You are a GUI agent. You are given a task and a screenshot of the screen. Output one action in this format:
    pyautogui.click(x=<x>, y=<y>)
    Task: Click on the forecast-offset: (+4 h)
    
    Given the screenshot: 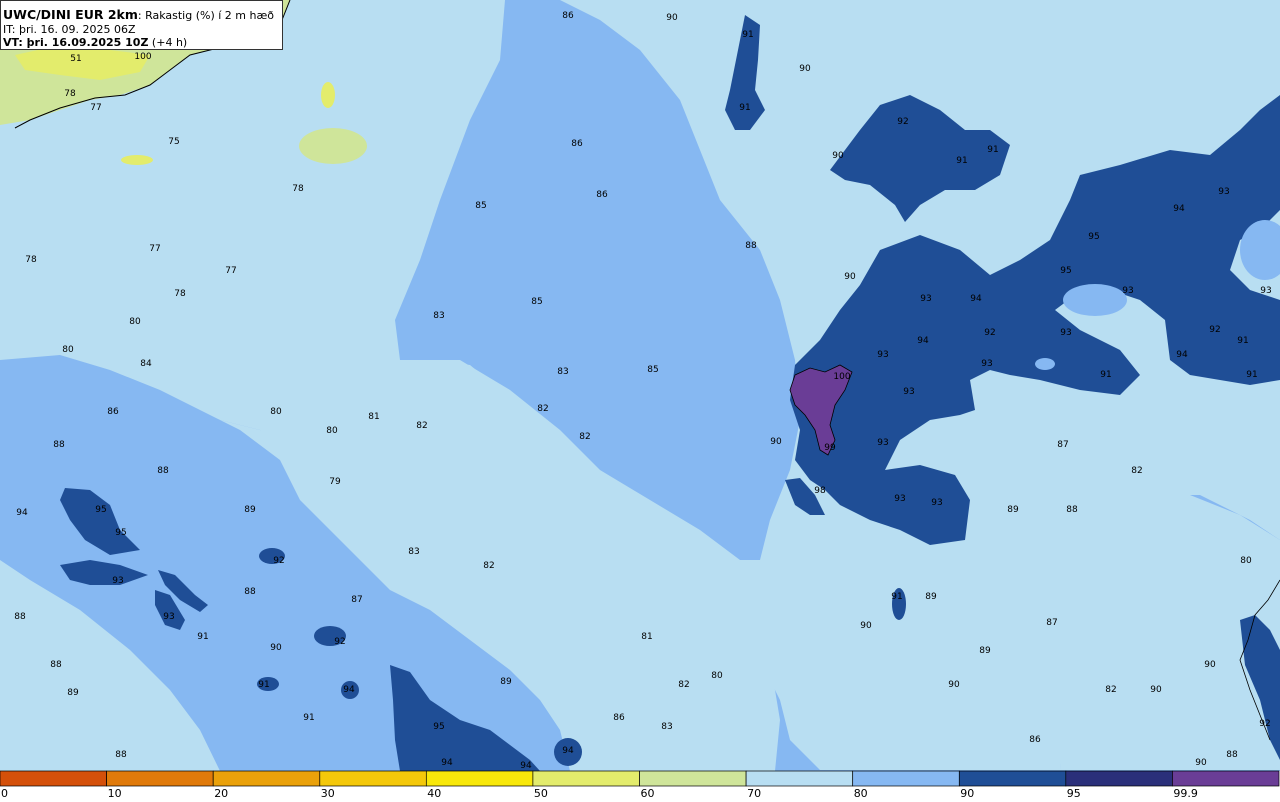 What is the action you would take?
    pyautogui.click(x=168, y=42)
    